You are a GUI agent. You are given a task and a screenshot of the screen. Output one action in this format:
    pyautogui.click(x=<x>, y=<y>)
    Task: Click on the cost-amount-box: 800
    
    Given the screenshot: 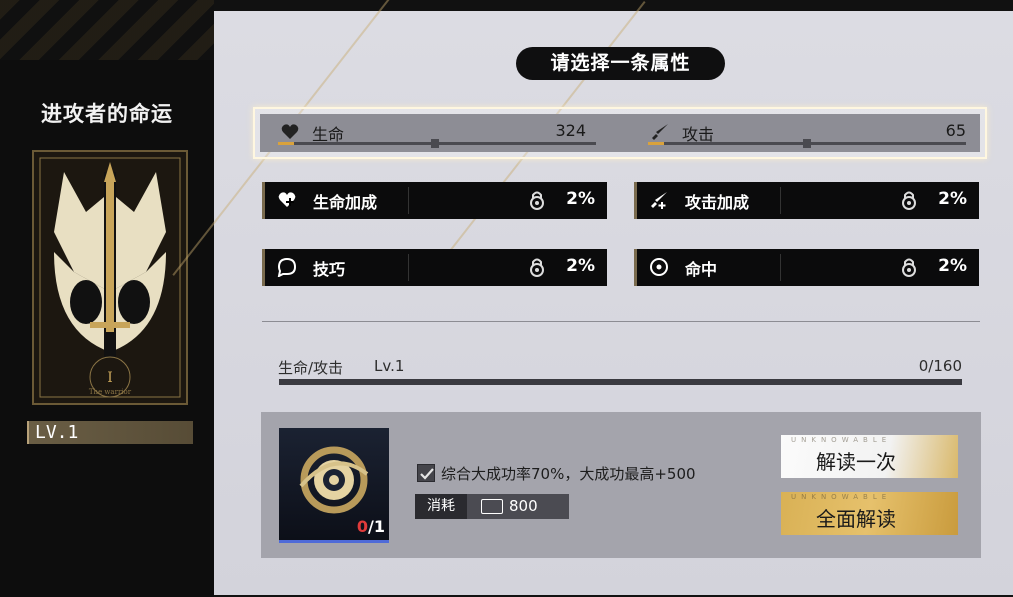 What is the action you would take?
    pyautogui.click(x=518, y=506)
    